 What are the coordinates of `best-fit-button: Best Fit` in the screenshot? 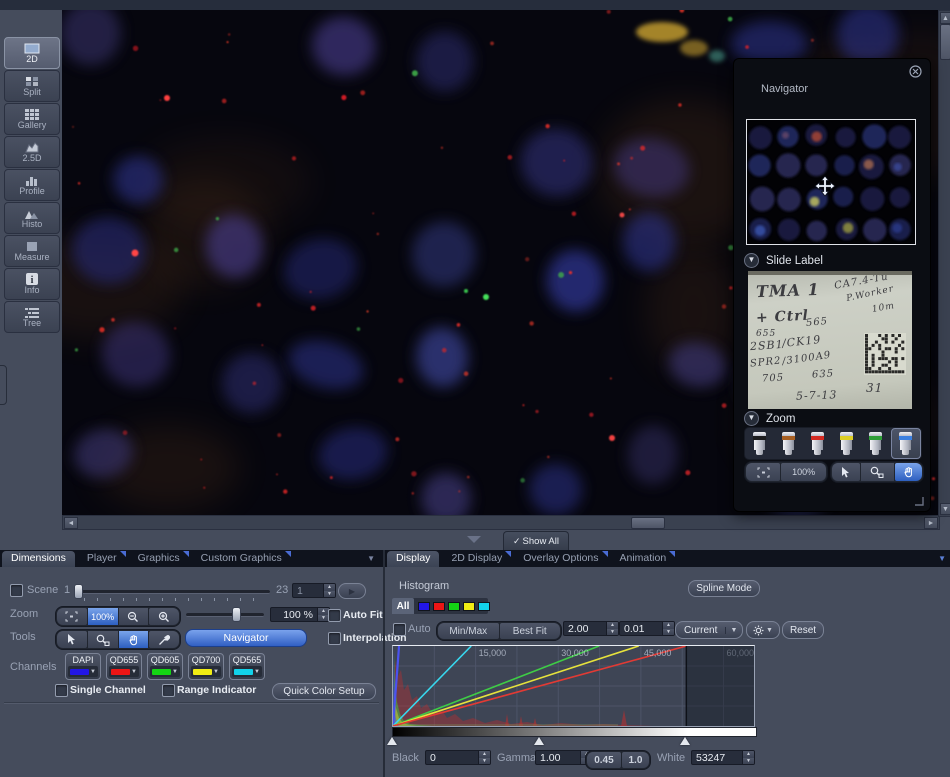 It's located at (529, 631).